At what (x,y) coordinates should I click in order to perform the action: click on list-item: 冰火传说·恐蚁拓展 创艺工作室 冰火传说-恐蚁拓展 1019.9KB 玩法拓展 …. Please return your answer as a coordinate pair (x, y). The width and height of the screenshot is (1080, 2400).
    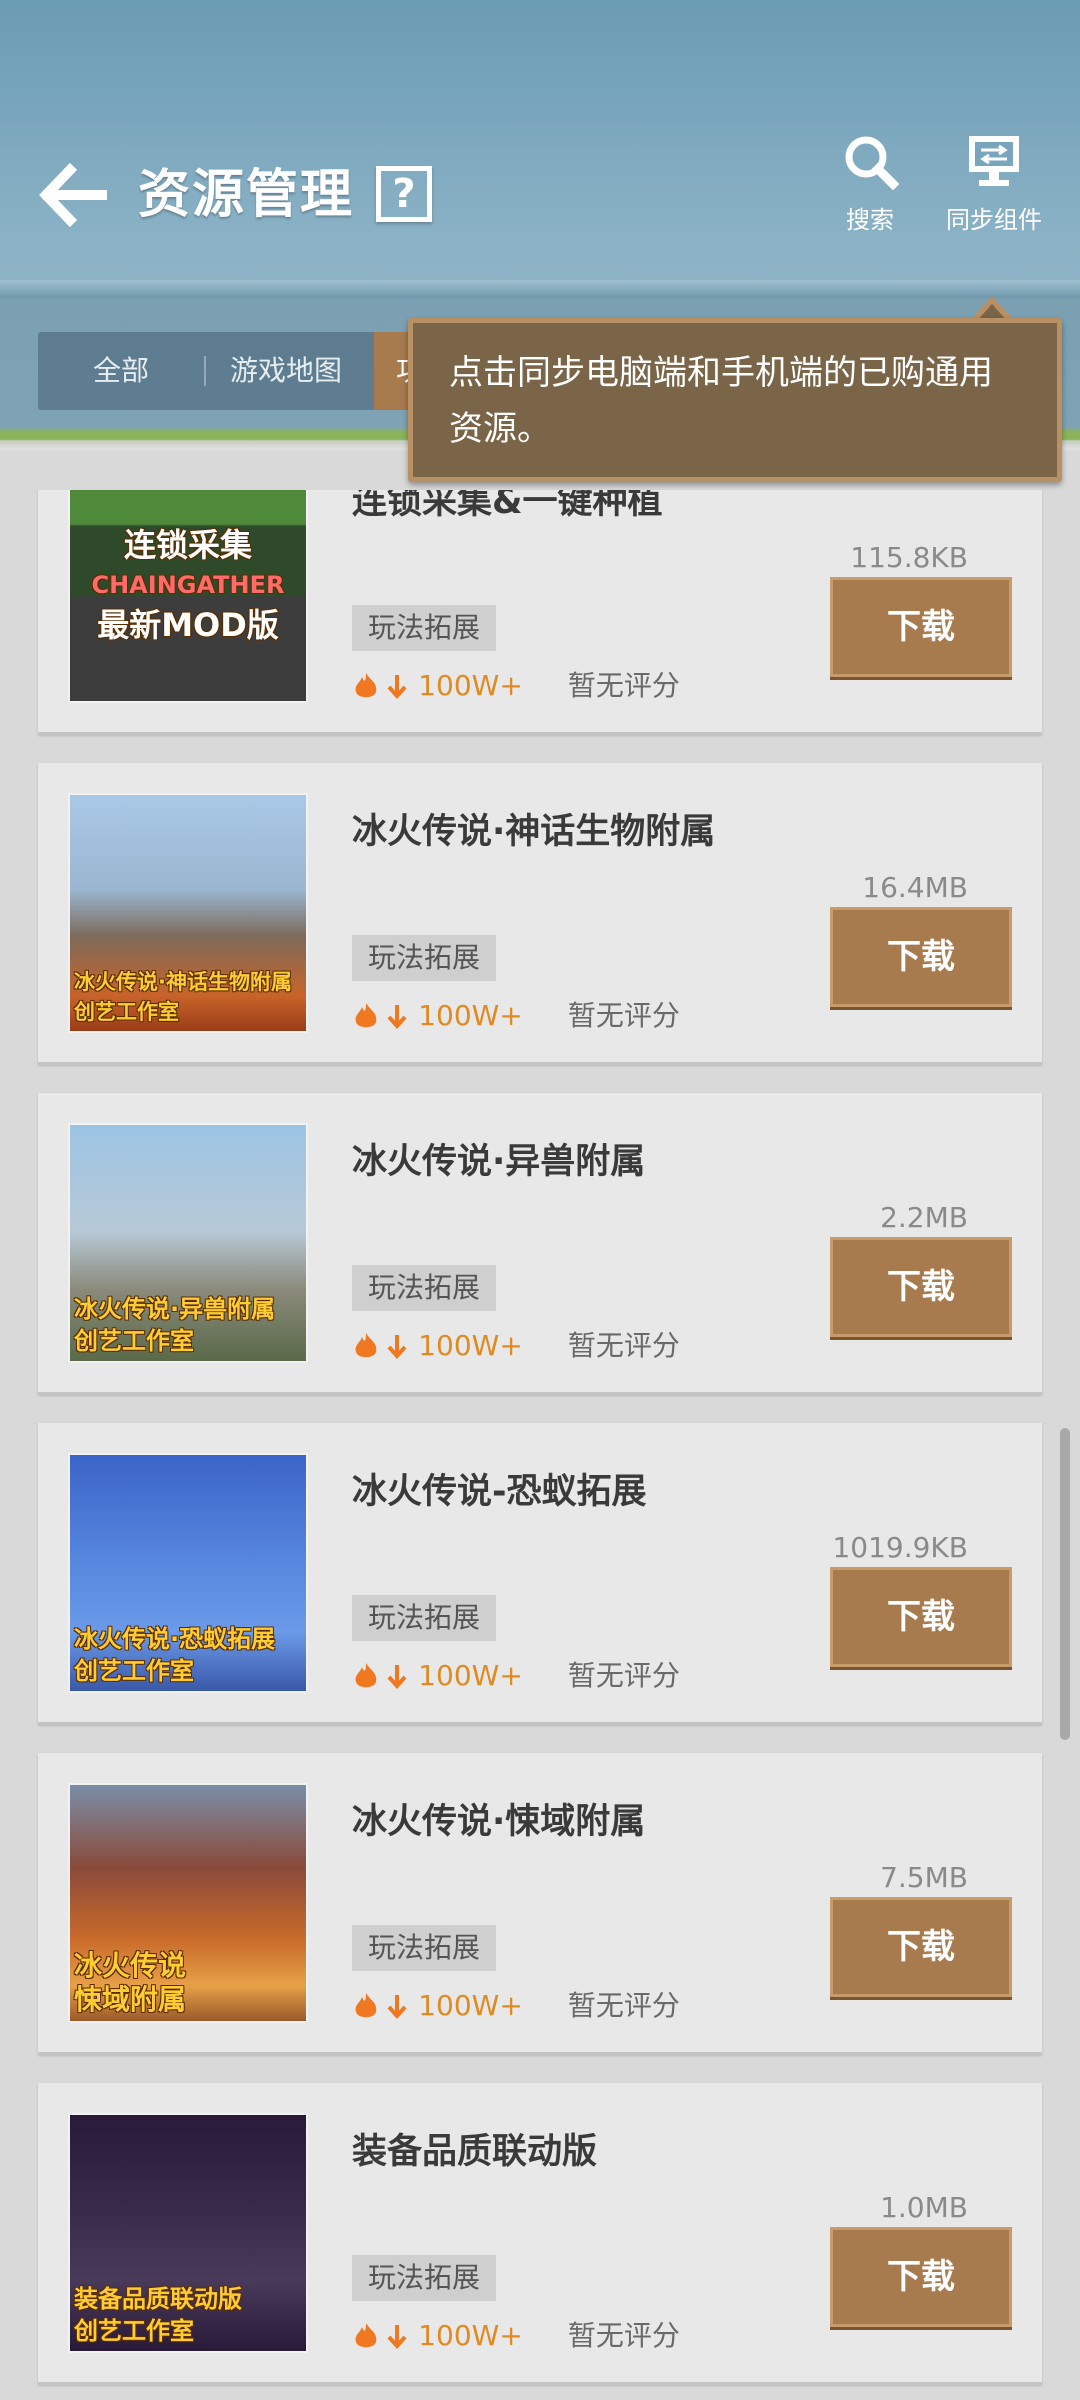
    Looking at the image, I should click on (540, 1574).